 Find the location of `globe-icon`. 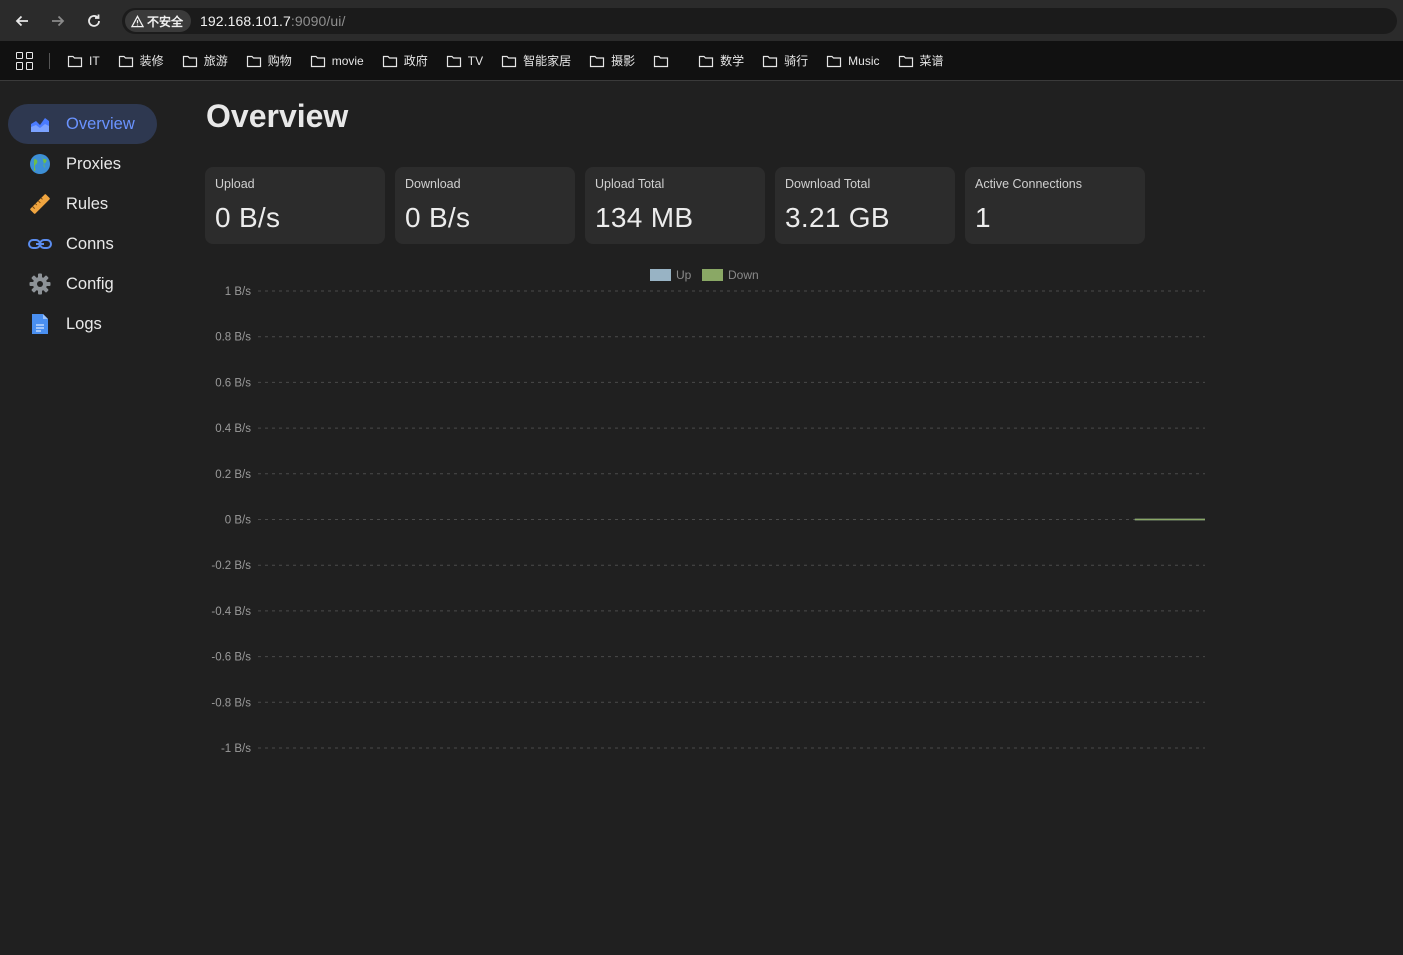

globe-icon is located at coordinates (40, 164).